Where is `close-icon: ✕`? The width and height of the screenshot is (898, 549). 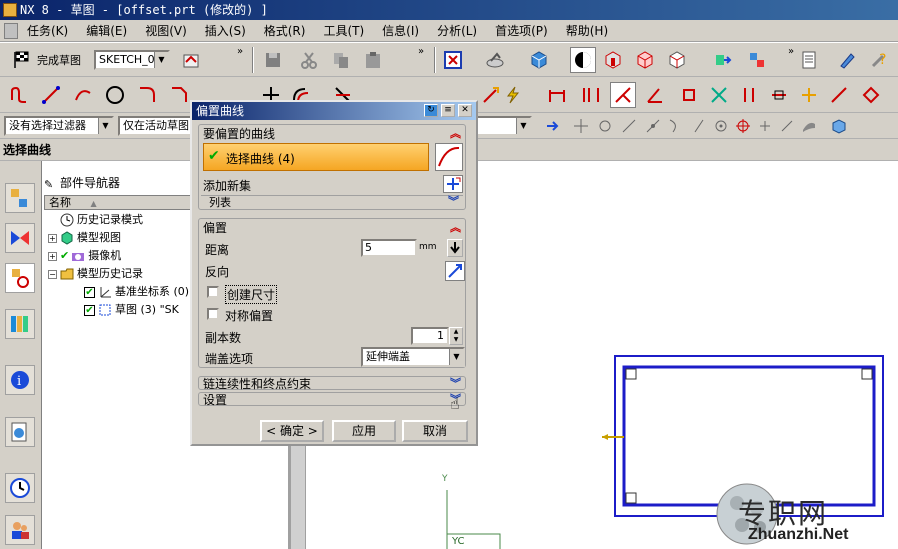
close-icon: ✕ is located at coordinates (465, 110).